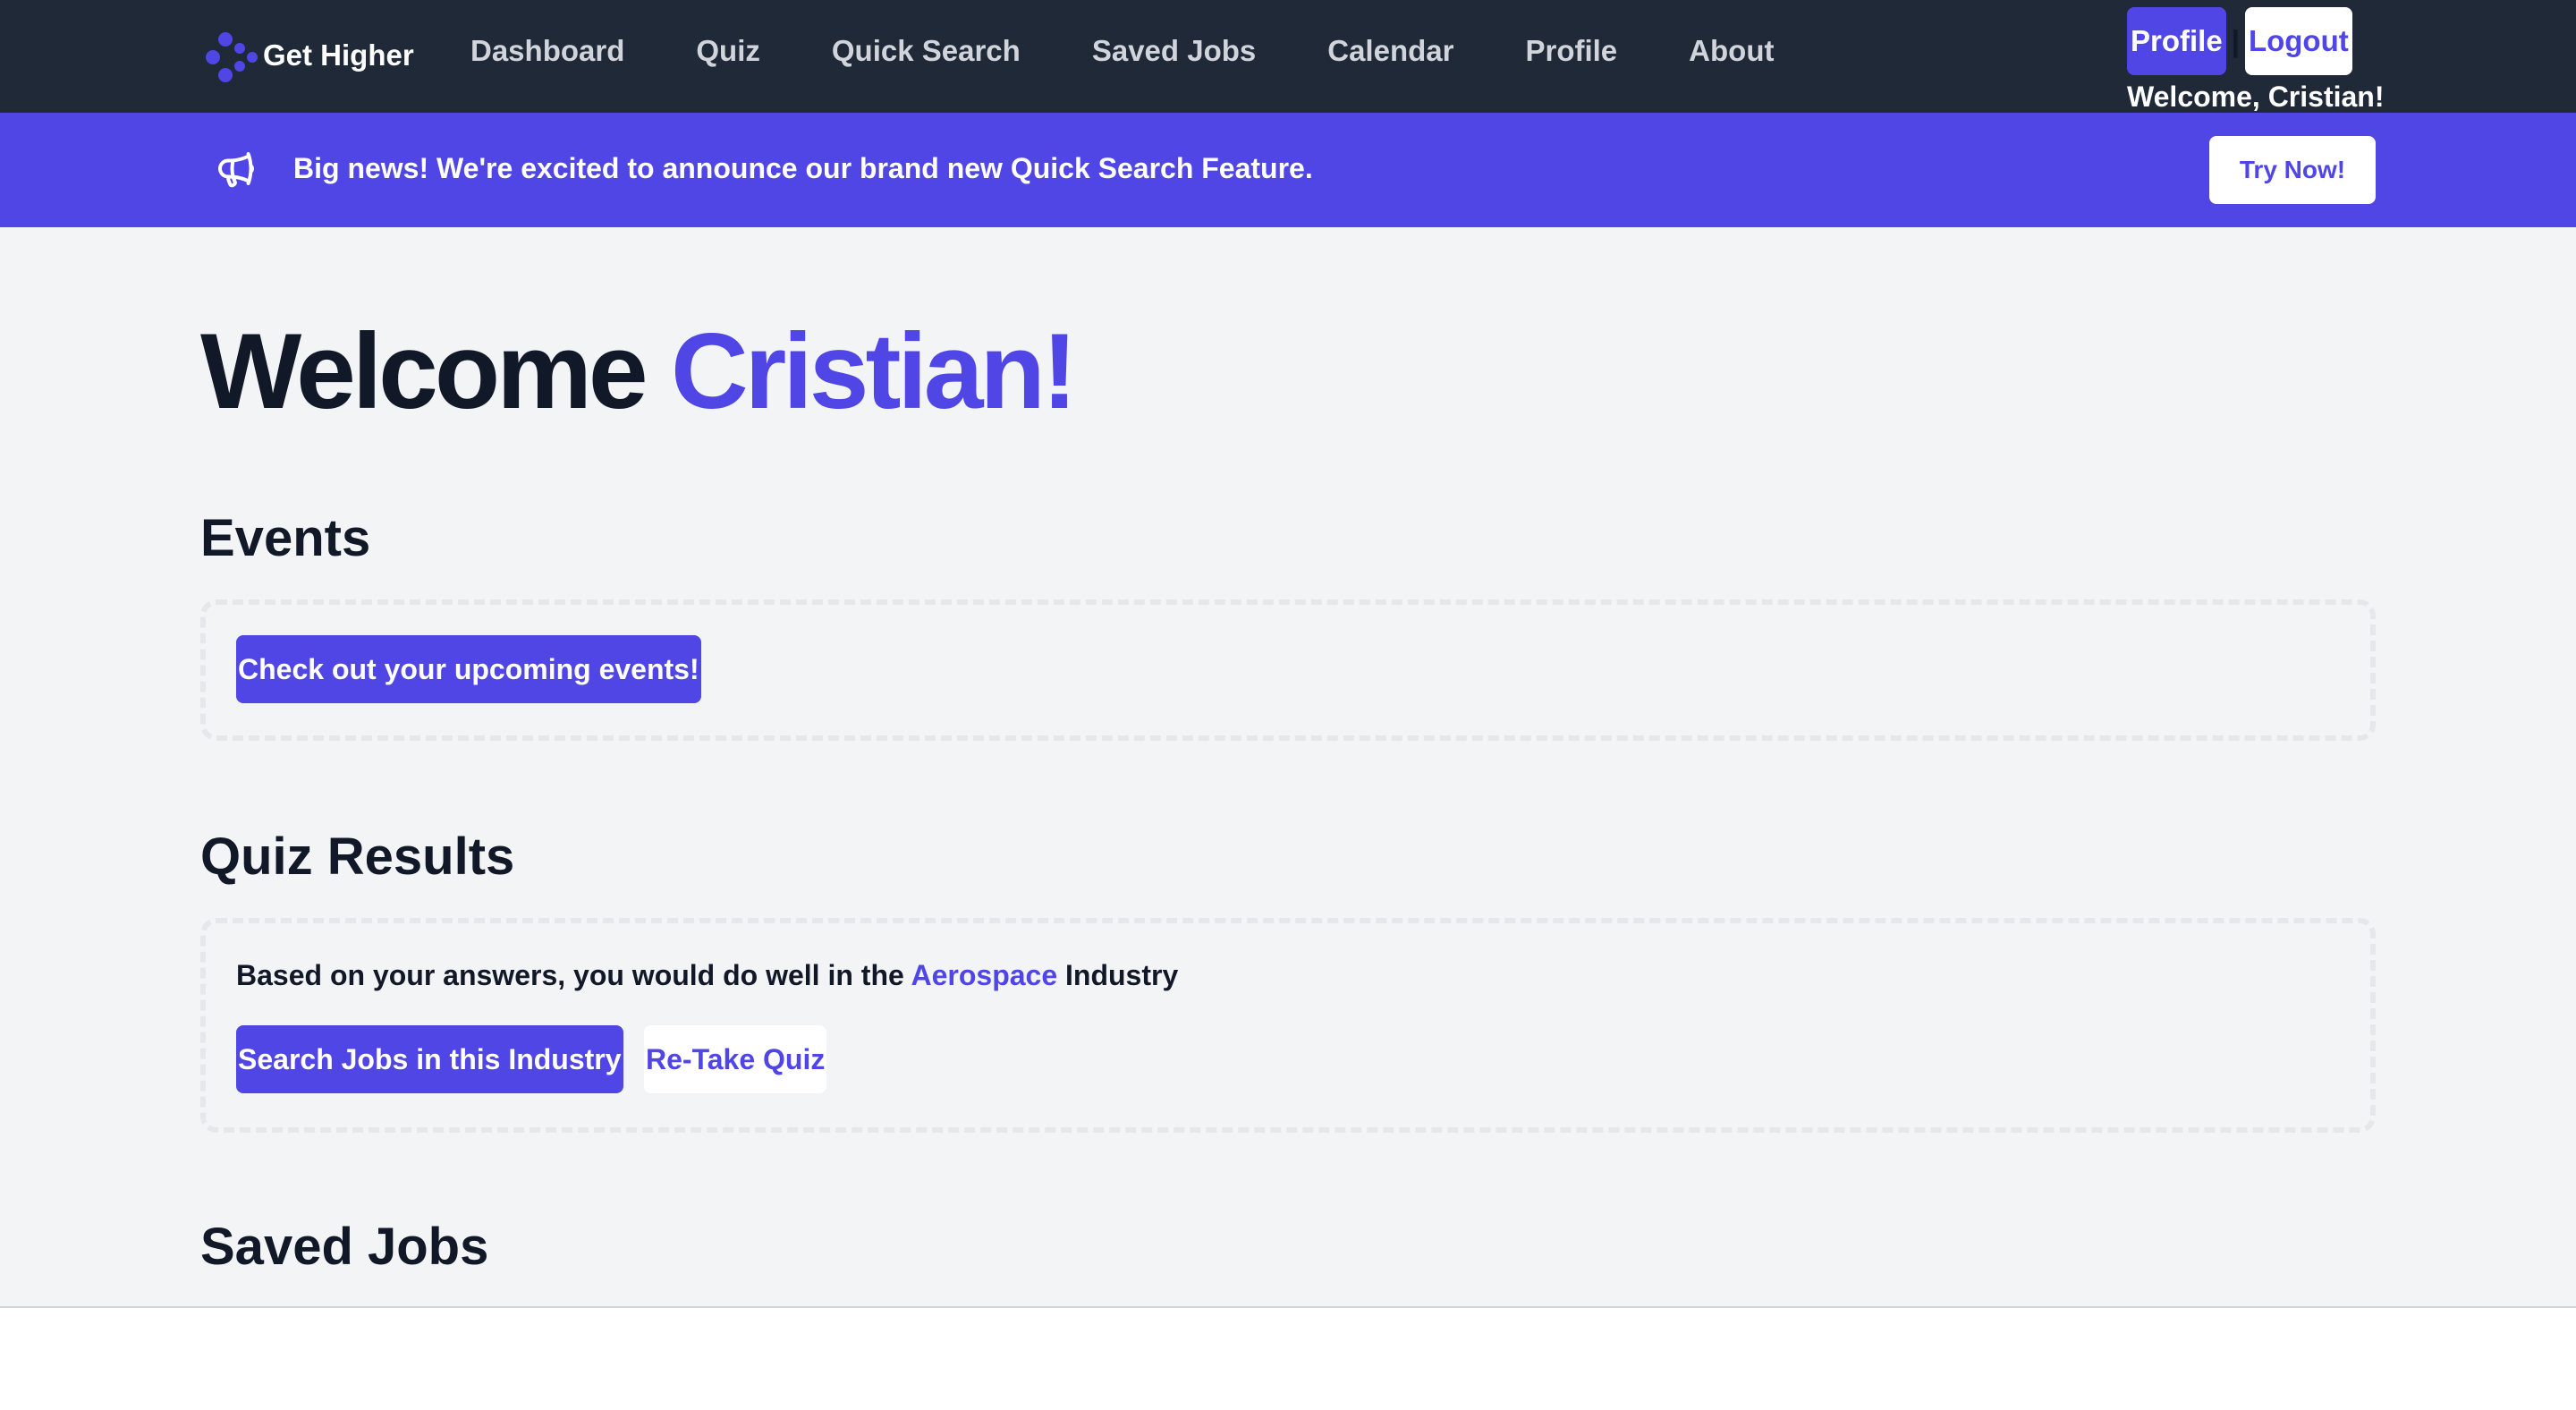  Describe the element at coordinates (1571, 51) in the screenshot. I see `nav-link-profile: Profile` at that location.